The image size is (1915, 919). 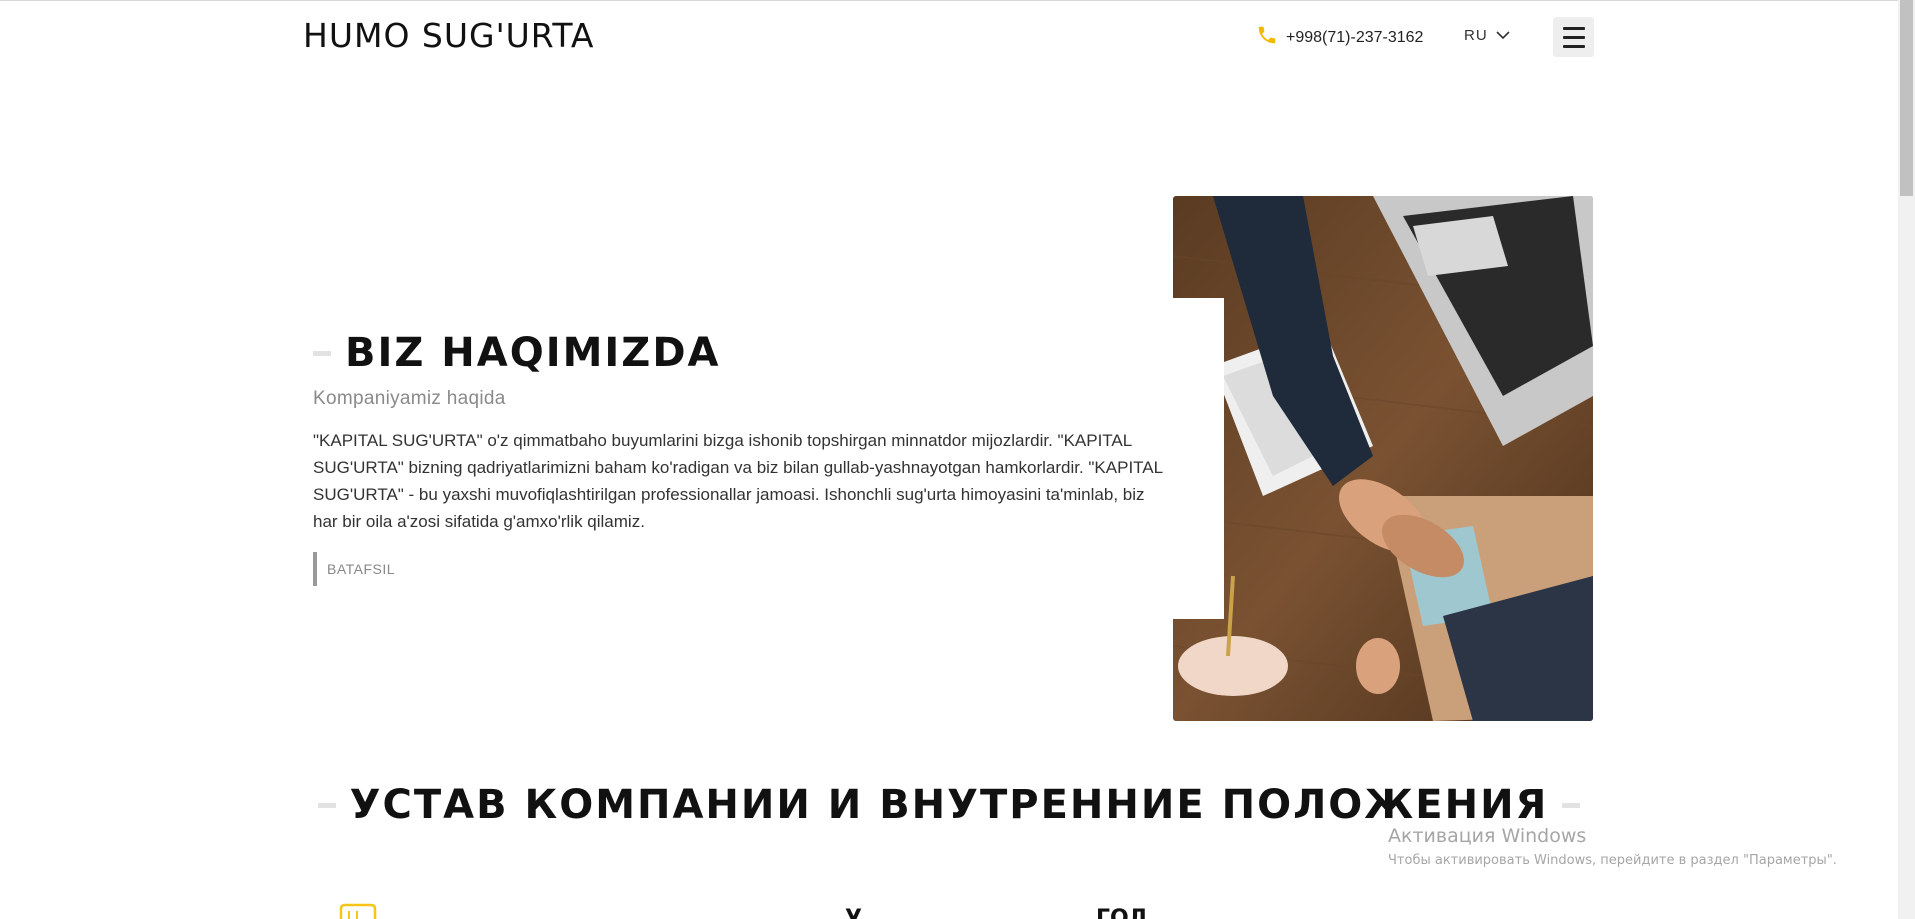 What do you see at coordinates (1906, 98) in the screenshot?
I see `scrollbar-thumb` at bounding box center [1906, 98].